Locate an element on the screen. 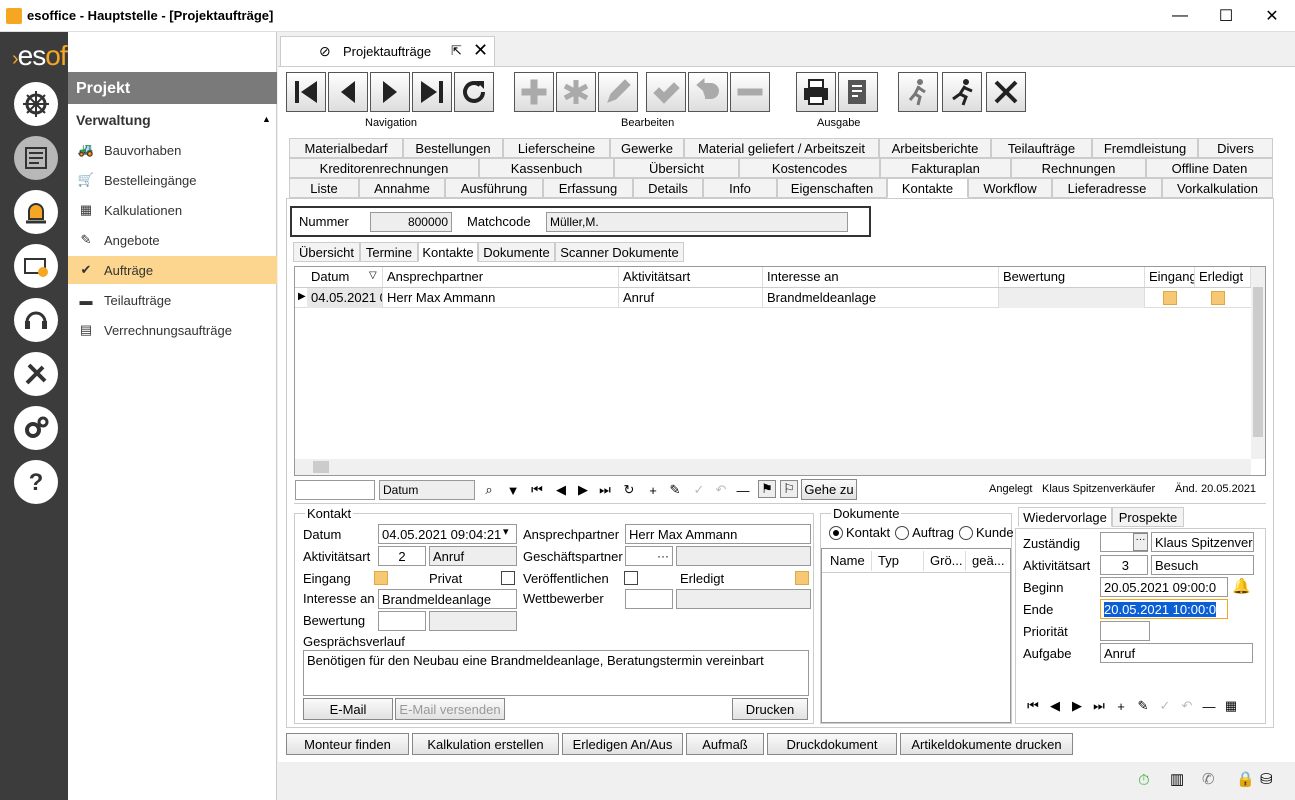 This screenshot has width=1295, height=800. walk-button is located at coordinates (918, 92).